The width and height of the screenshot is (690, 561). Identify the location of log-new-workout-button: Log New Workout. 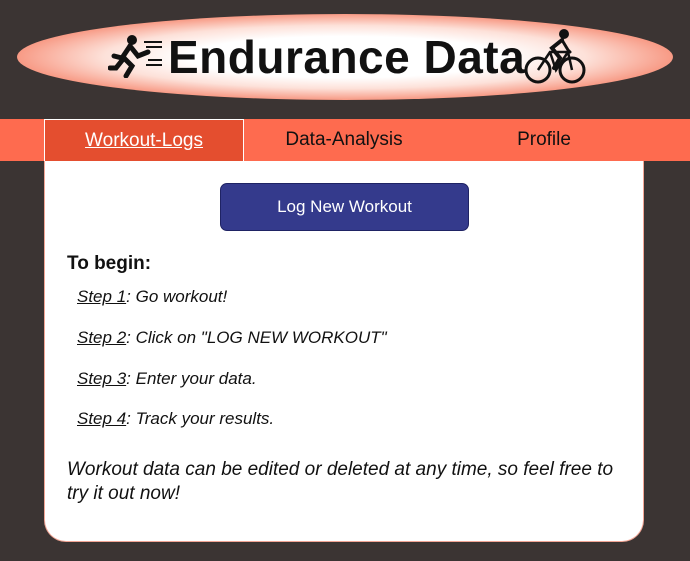
(344, 207).